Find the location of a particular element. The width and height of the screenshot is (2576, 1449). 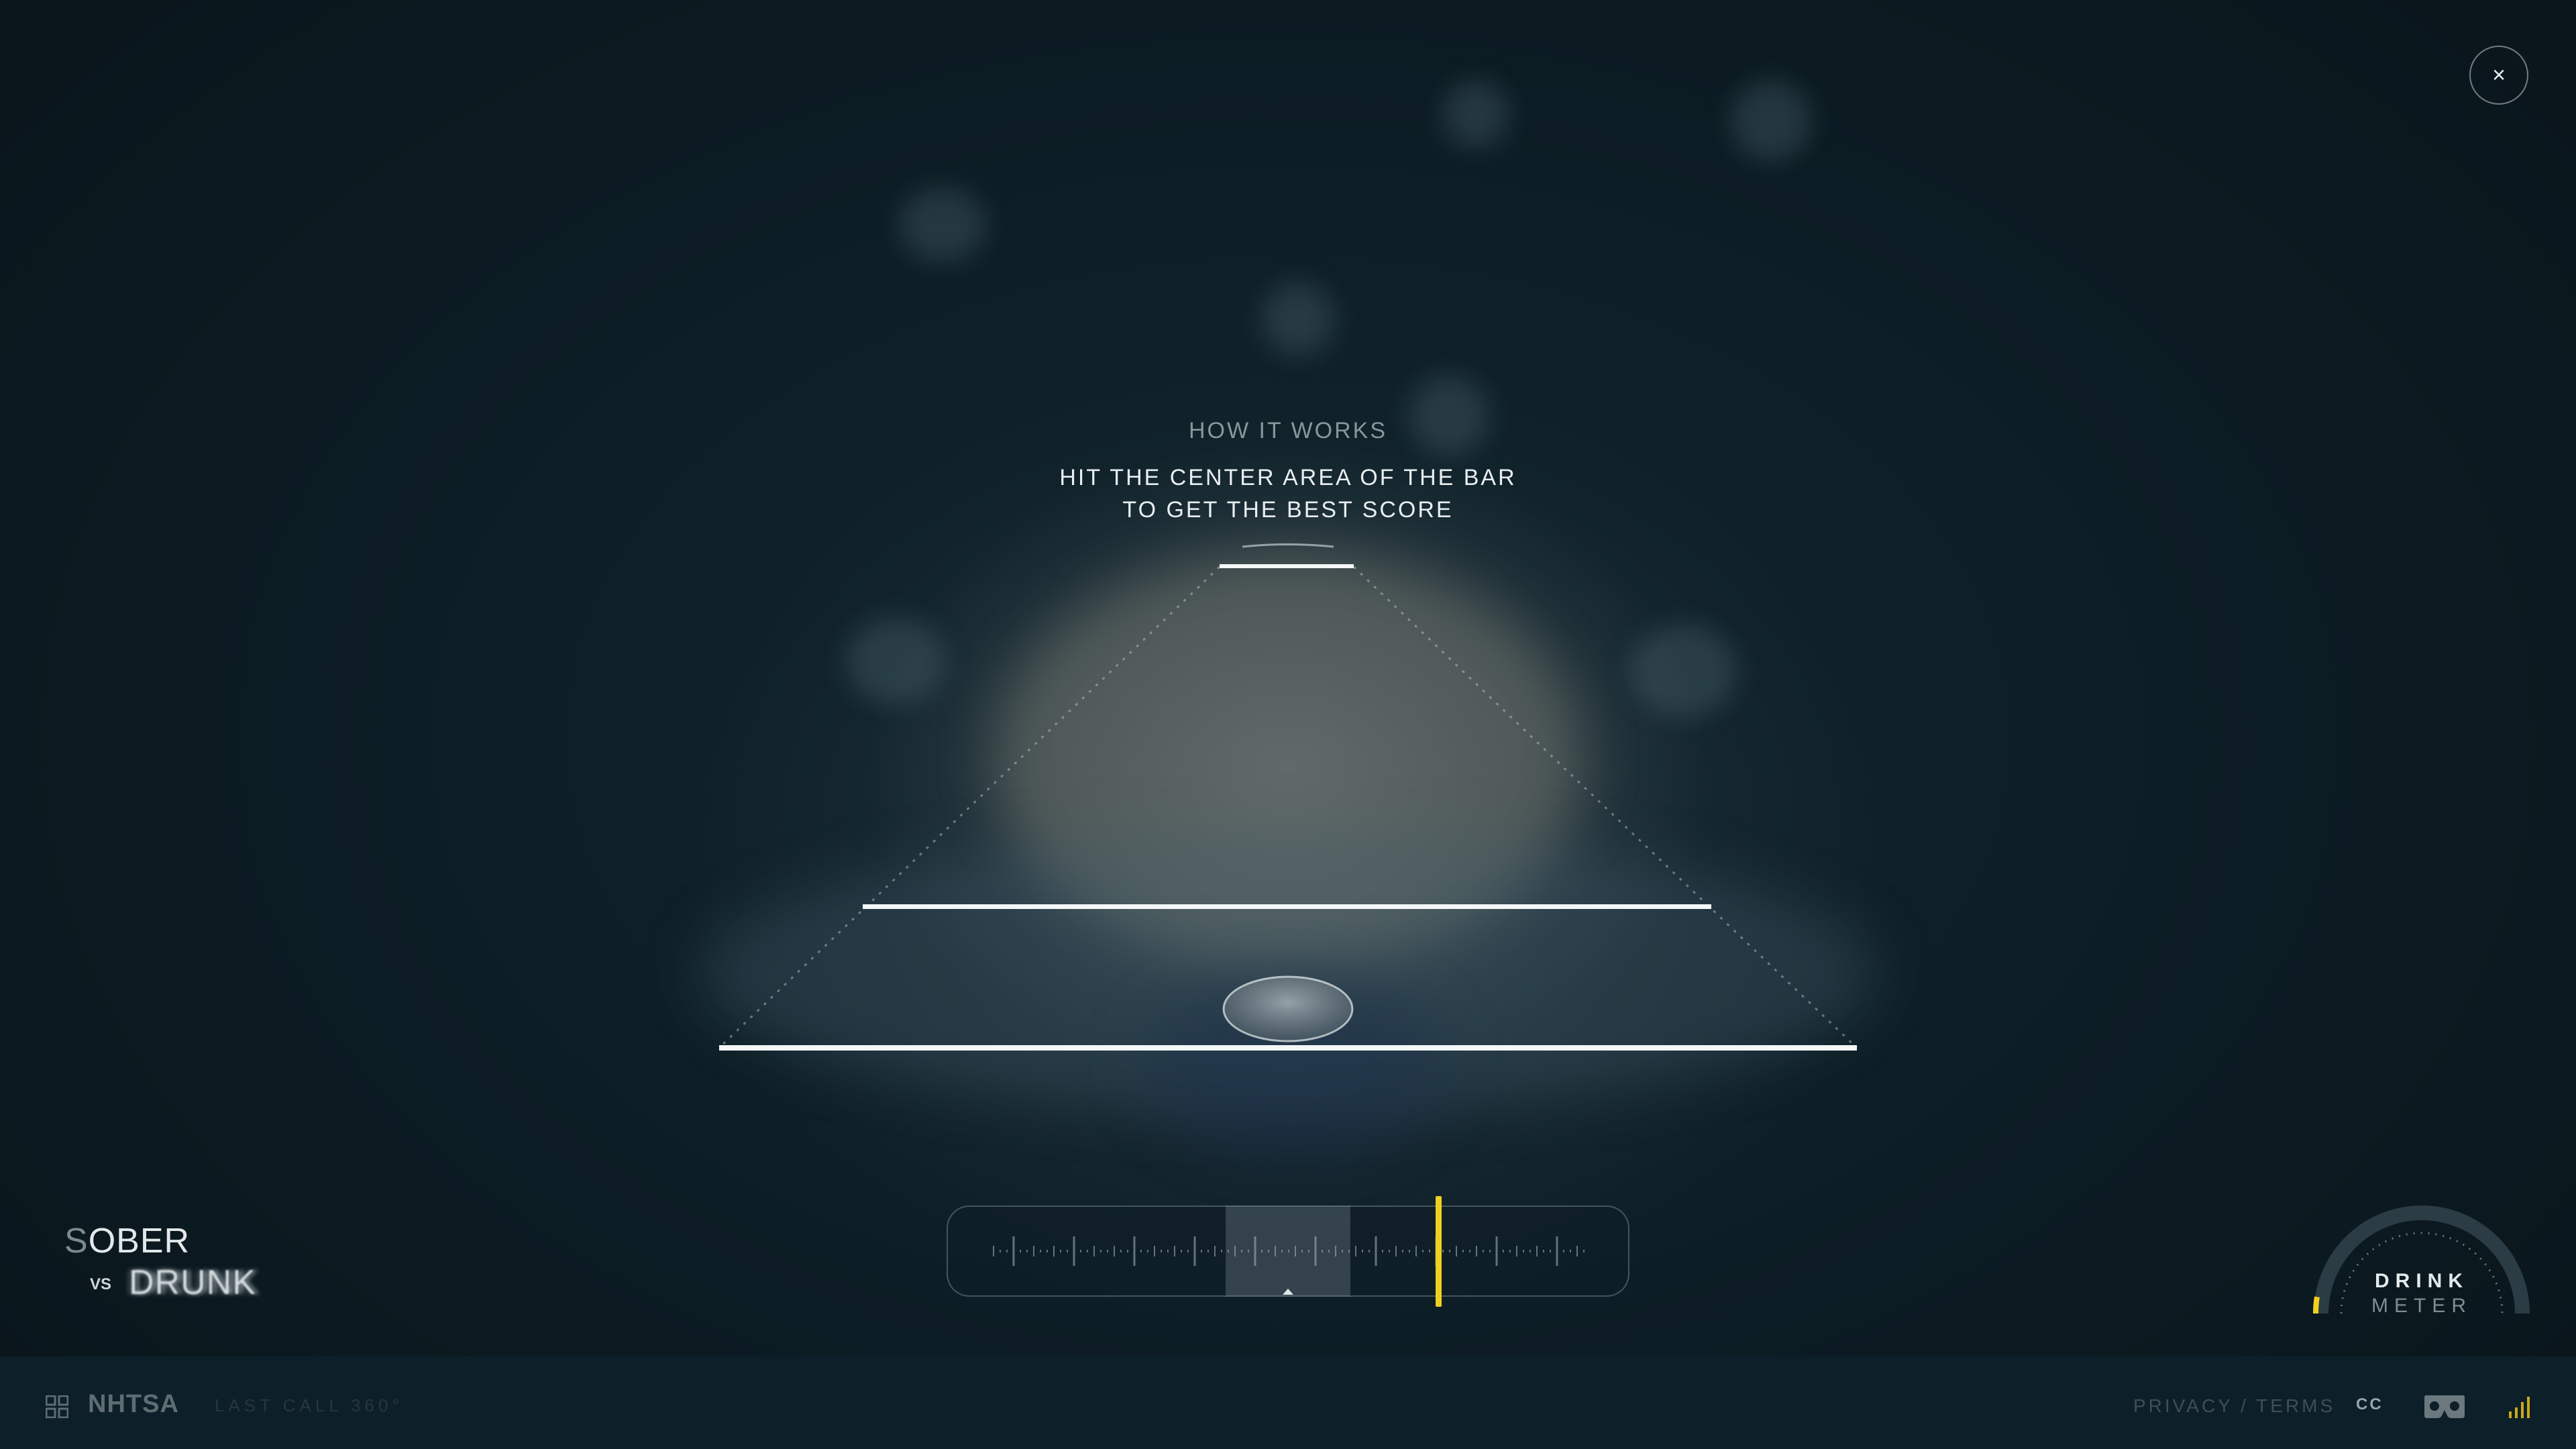

center-caret-icon is located at coordinates (1288, 1292).